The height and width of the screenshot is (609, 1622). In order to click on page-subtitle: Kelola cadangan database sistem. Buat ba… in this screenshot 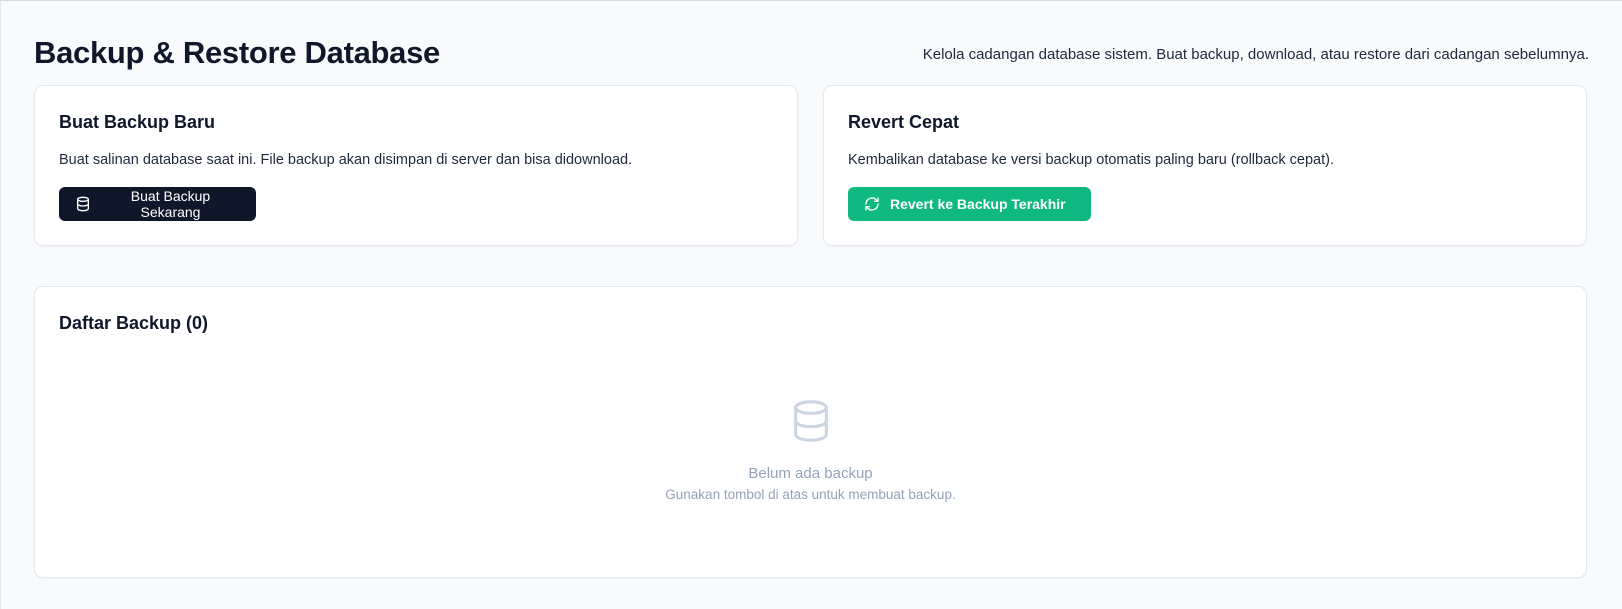, I will do `click(1255, 54)`.